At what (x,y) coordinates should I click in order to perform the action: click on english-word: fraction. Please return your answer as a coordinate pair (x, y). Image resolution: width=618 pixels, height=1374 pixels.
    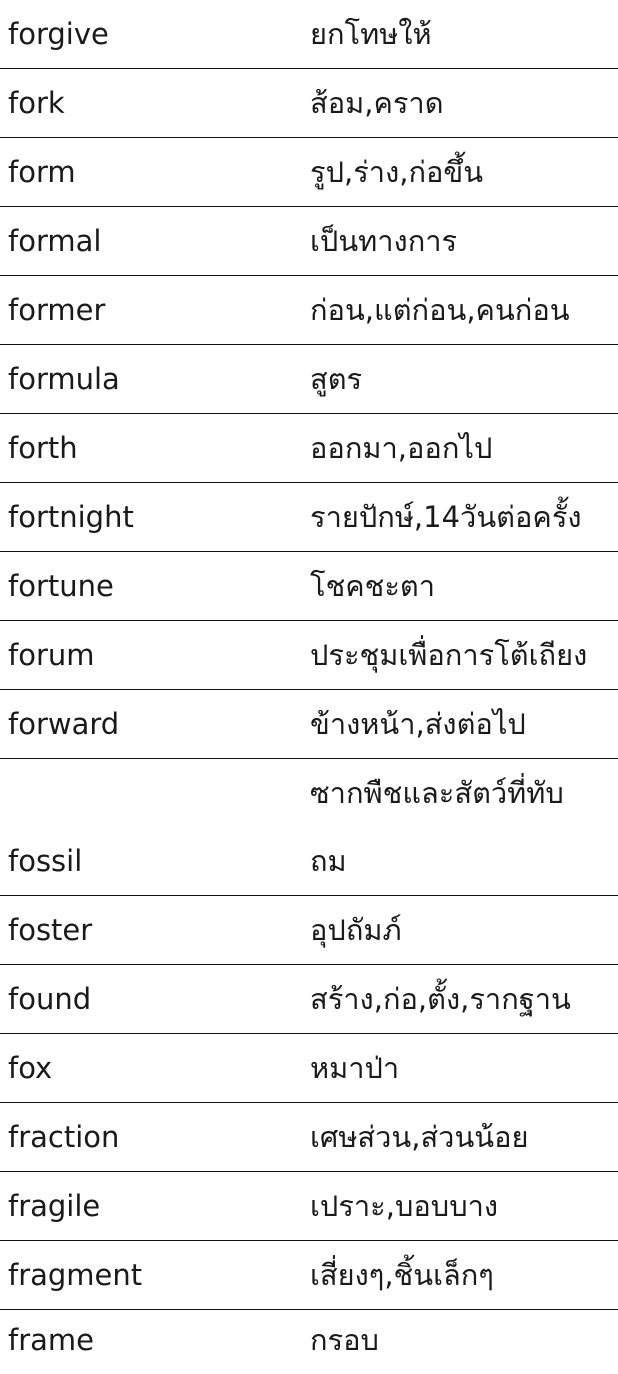
    Looking at the image, I should click on (154, 1137).